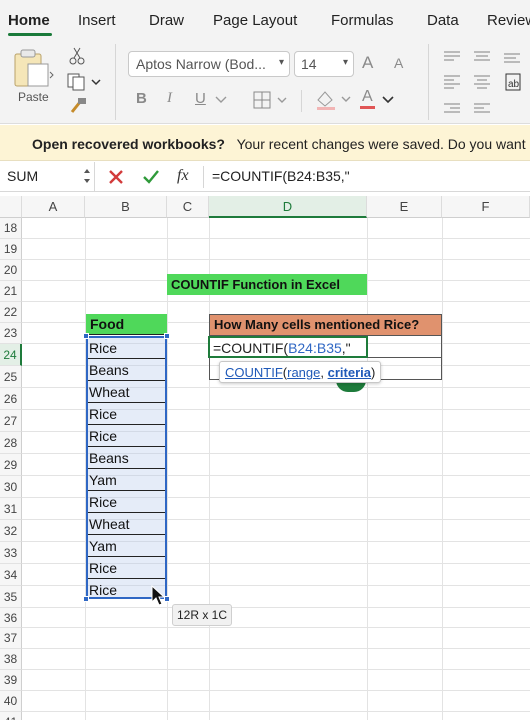 Image resolution: width=530 pixels, height=720 pixels. What do you see at coordinates (209, 64) in the screenshot?
I see `font-name-dropdown: Aptos Narrow (Bod... ▾` at bounding box center [209, 64].